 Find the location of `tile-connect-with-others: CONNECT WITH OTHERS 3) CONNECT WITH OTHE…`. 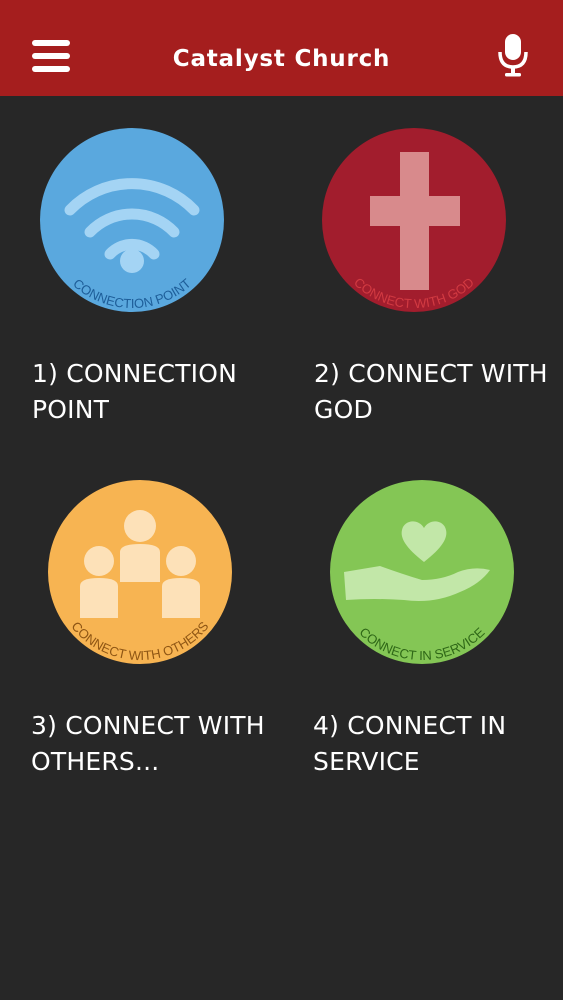

tile-connect-with-others: CONNECT WITH OTHERS 3) CONNECT WITH OTHE… is located at coordinates (155, 624).